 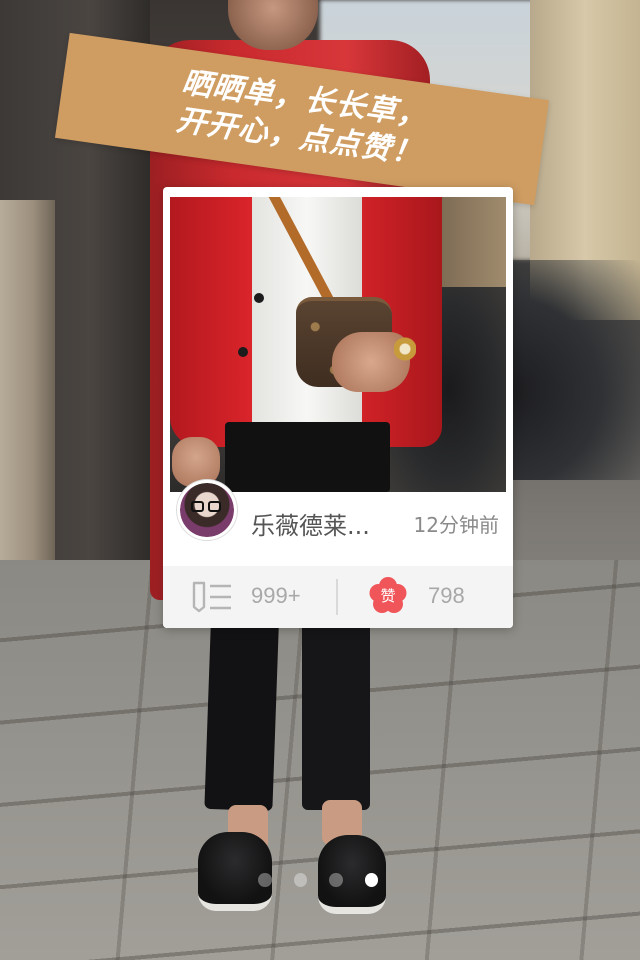 I want to click on post-actions: 999+ 赞 798, so click(x=338, y=597).